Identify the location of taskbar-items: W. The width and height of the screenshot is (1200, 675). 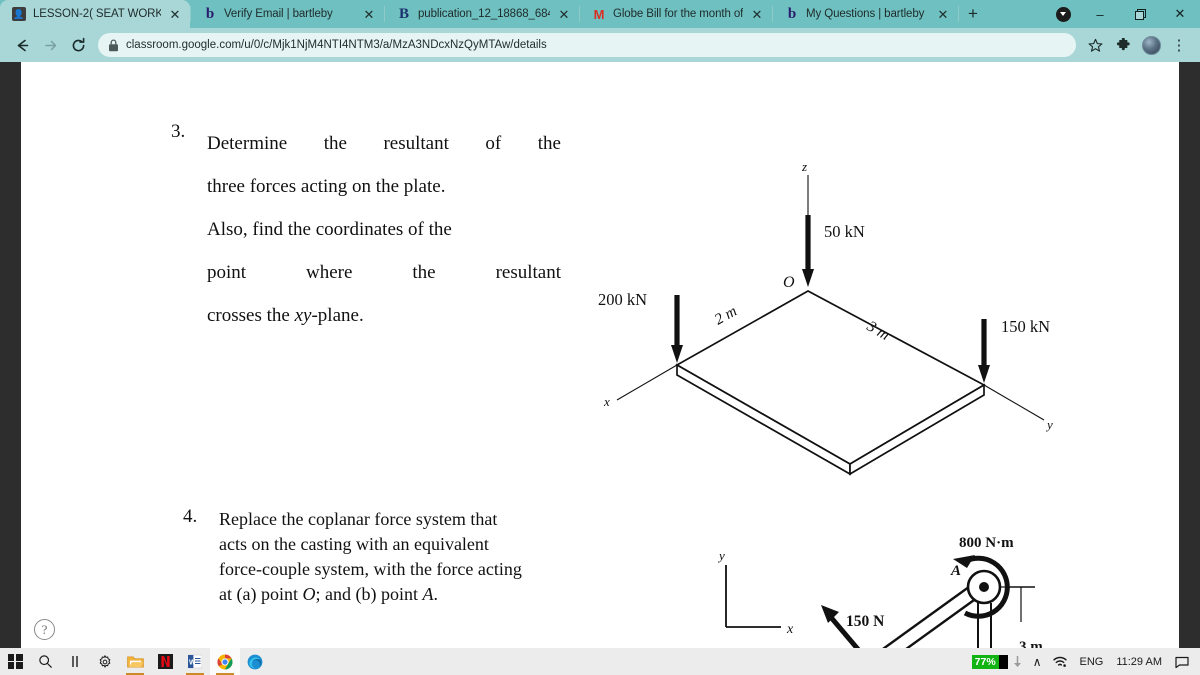
(135, 661).